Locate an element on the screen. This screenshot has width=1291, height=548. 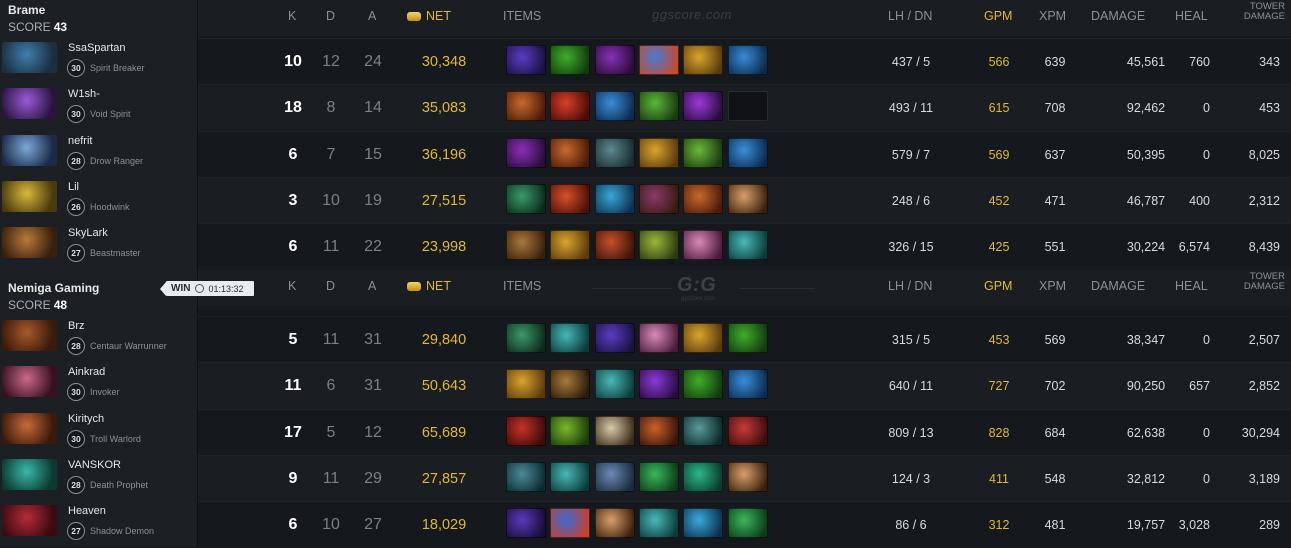
team-name: Nemiga Gaming is located at coordinates (53, 288).